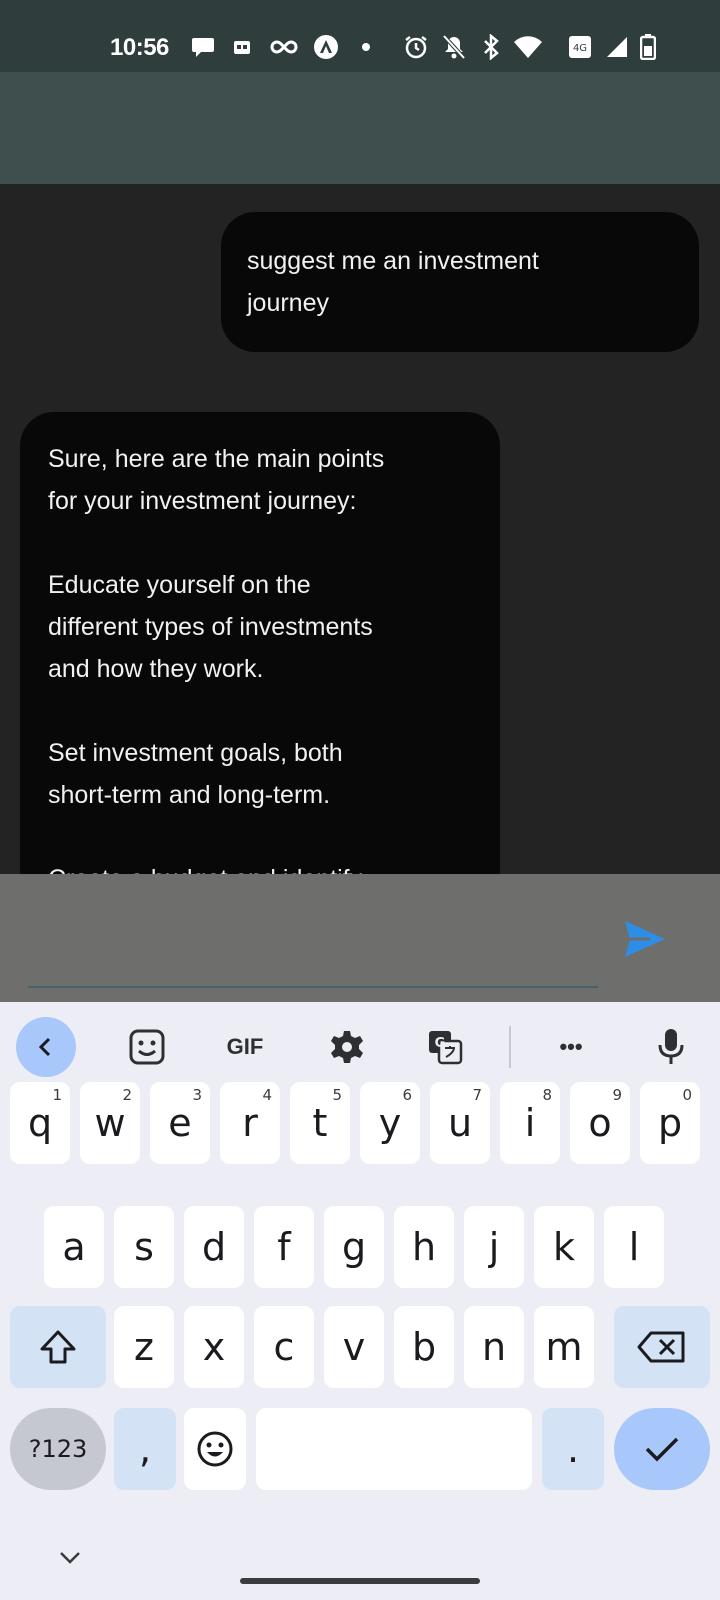 This screenshot has height=1600, width=720. What do you see at coordinates (454, 47) in the screenshot?
I see `bell-off-icon` at bounding box center [454, 47].